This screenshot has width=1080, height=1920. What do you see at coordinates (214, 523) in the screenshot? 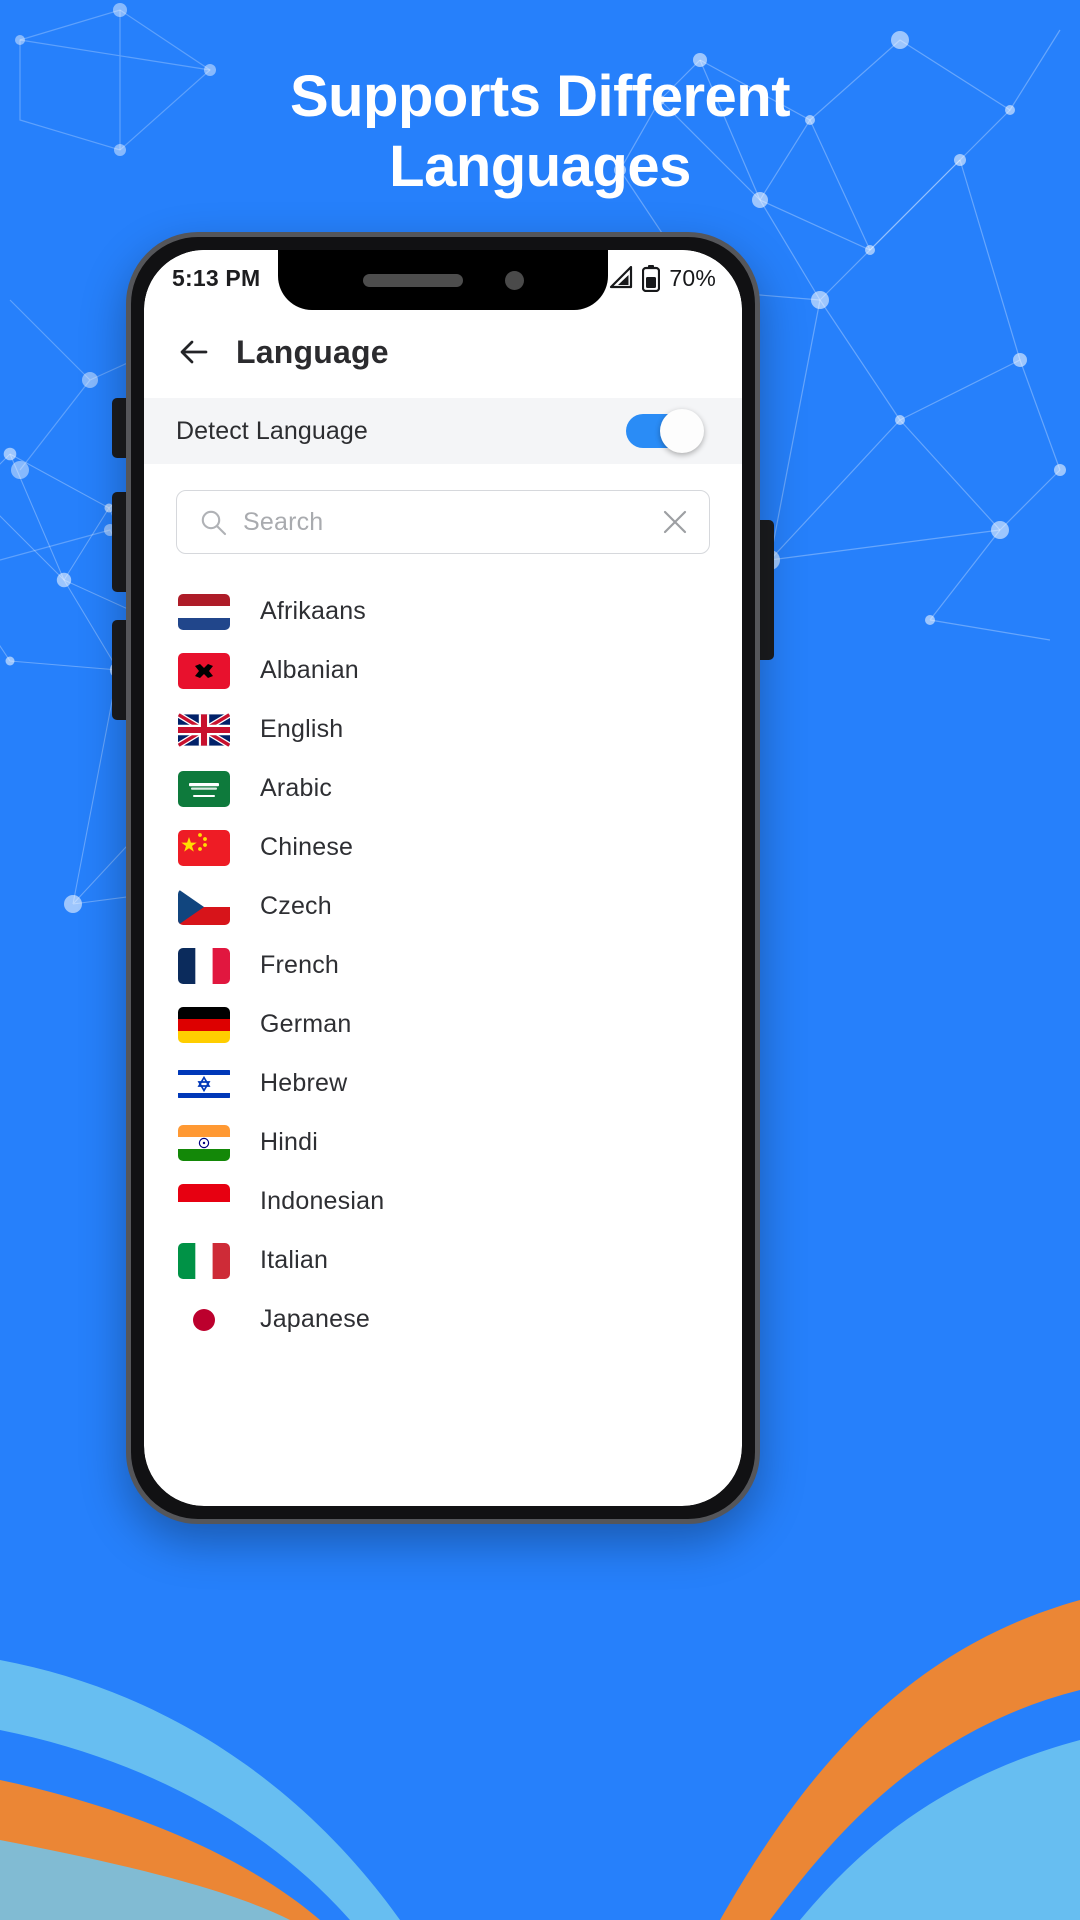
I see `search-icon` at bounding box center [214, 523].